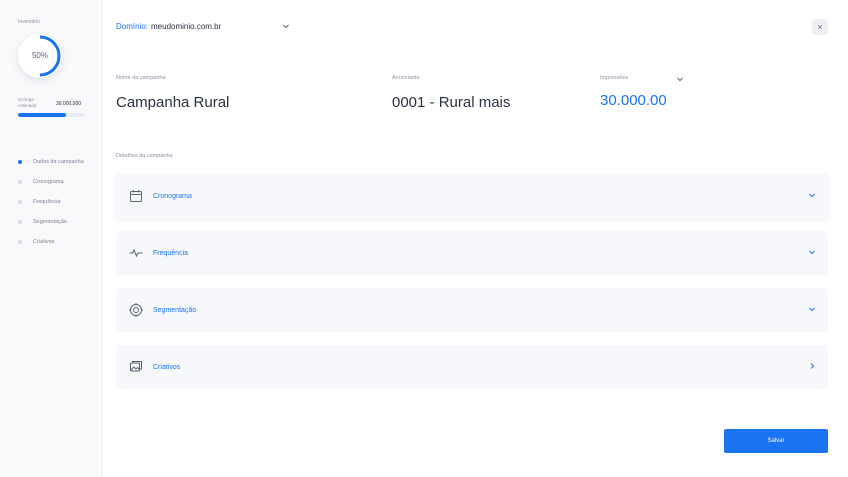  I want to click on accordion-title: Criativos, so click(167, 367).